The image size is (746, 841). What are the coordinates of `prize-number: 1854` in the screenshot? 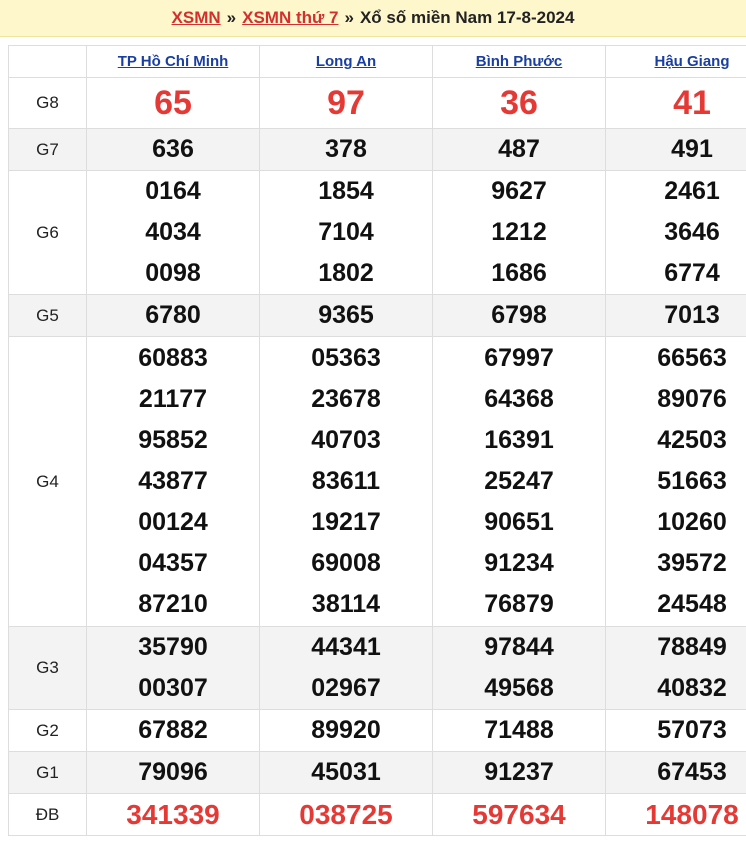 It's located at (346, 191).